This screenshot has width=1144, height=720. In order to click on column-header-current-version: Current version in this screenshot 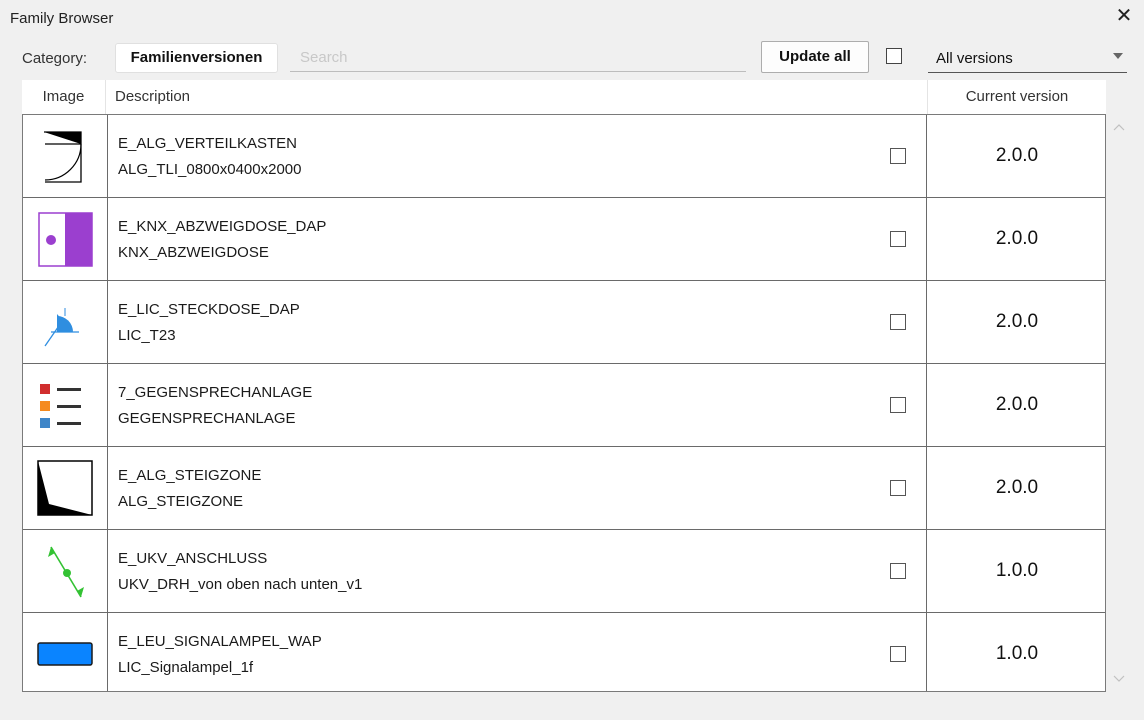, I will do `click(1016, 97)`.